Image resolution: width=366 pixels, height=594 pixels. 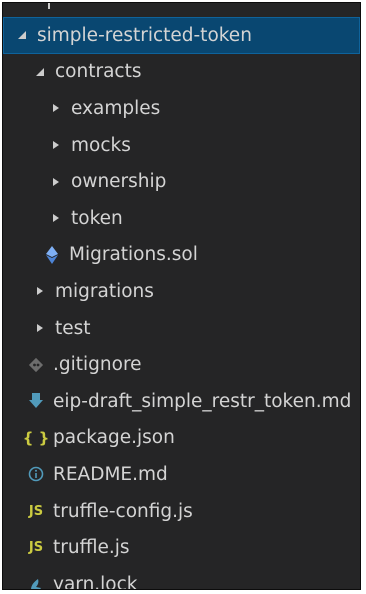 I want to click on tree-file-readme: README.md, so click(x=181, y=474).